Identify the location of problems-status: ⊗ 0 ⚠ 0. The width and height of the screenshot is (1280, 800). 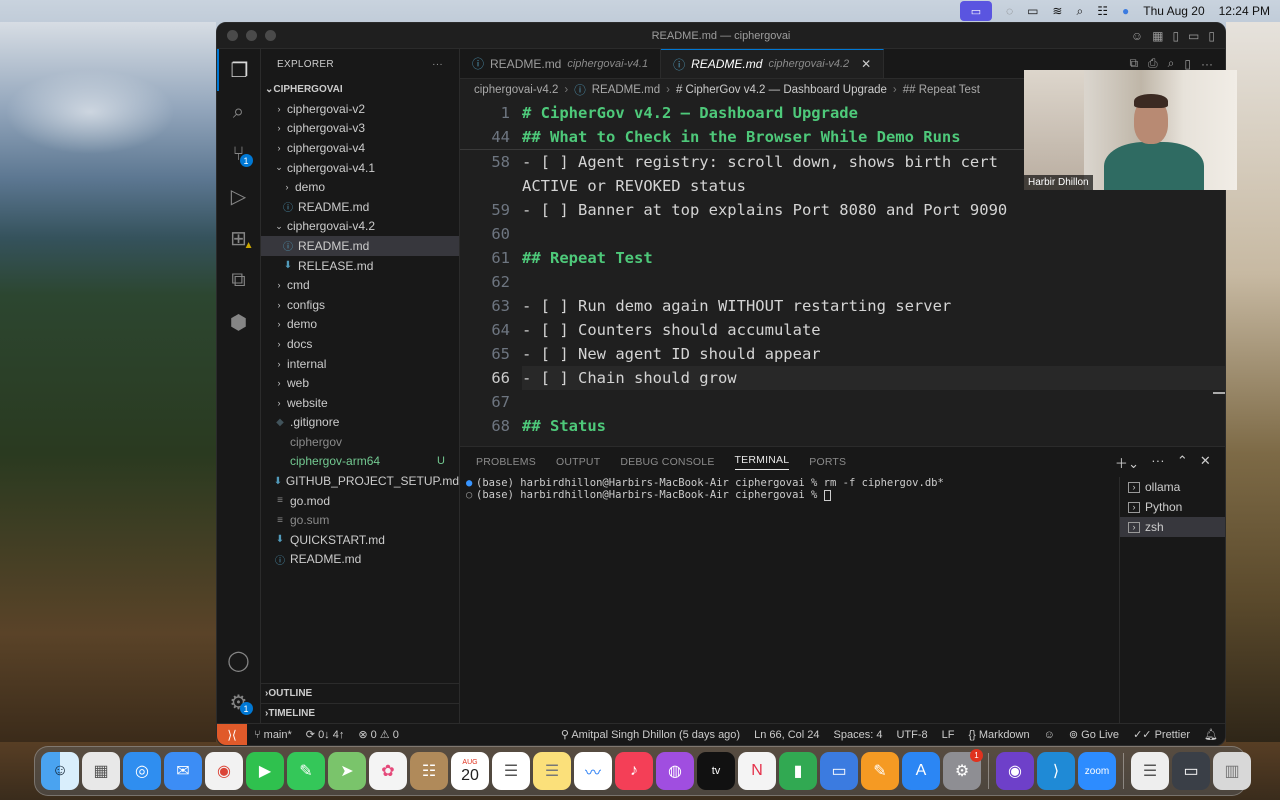
(378, 734).